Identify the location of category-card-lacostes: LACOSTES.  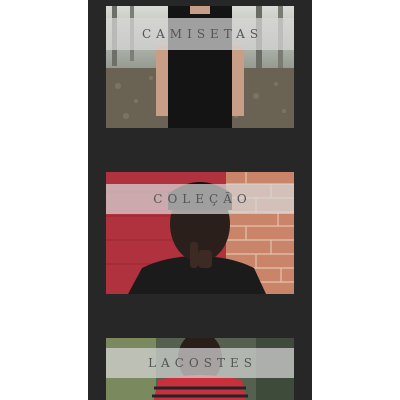
(200, 369).